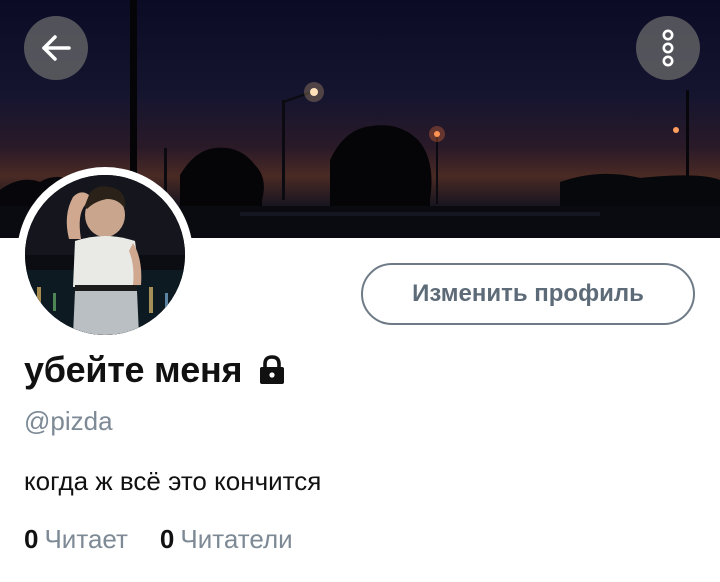  Describe the element at coordinates (68, 421) in the screenshot. I see `user-handle: @pizda` at that location.